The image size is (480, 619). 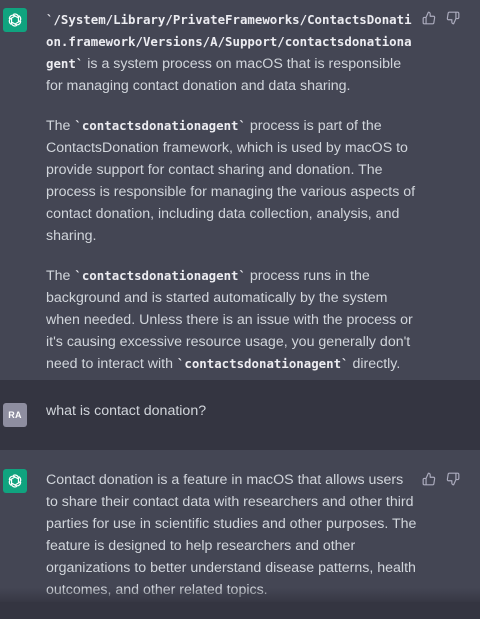 What do you see at coordinates (240, 595) in the screenshot?
I see `bottom-fade` at bounding box center [240, 595].